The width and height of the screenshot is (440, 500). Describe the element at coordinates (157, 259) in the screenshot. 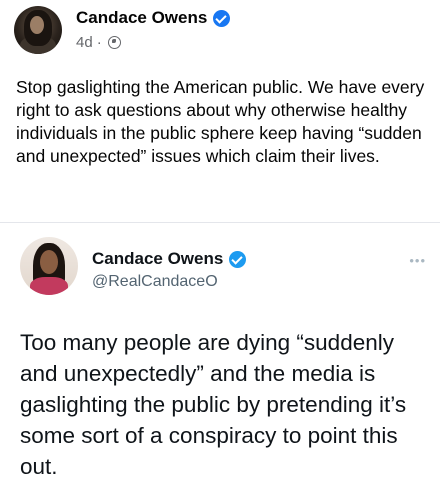

I see `tweet-author-name: Candace Owens` at that location.